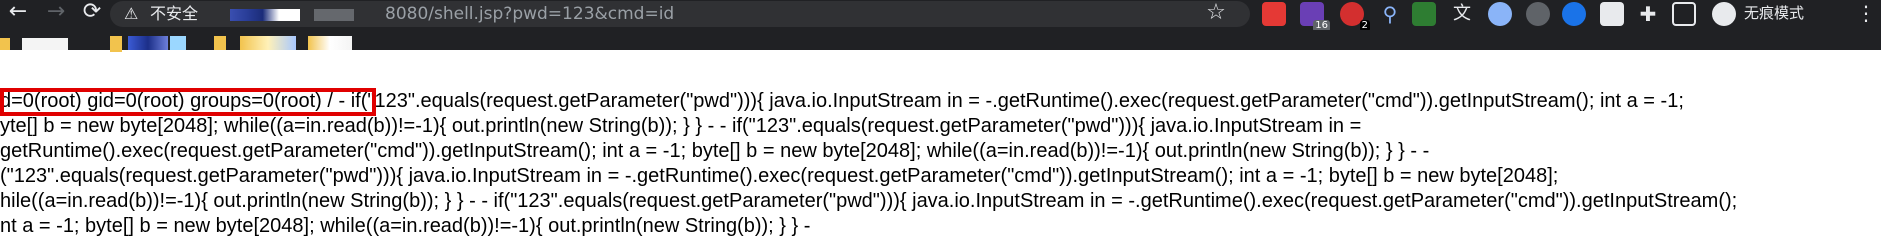 The width and height of the screenshot is (1881, 250). What do you see at coordinates (1774, 13) in the screenshot?
I see `incognito-label: 无痕模式` at bounding box center [1774, 13].